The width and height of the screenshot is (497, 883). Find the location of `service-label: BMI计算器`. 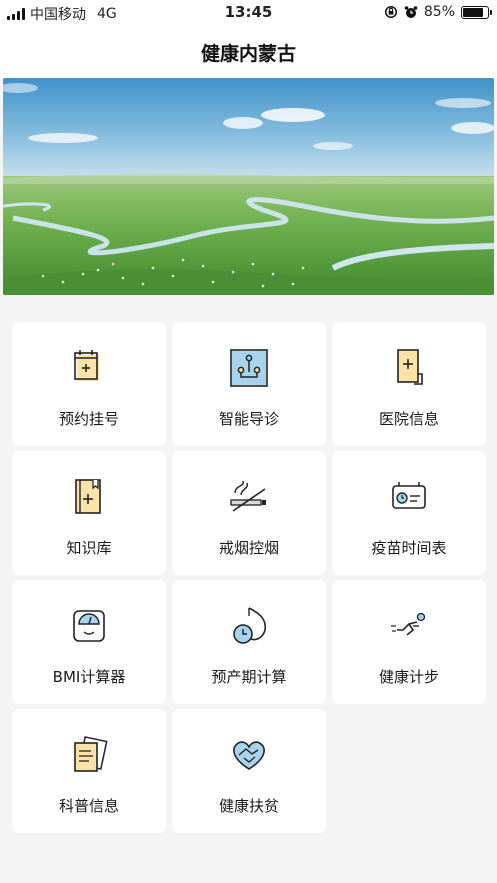

service-label: BMI计算器 is located at coordinates (89, 677).